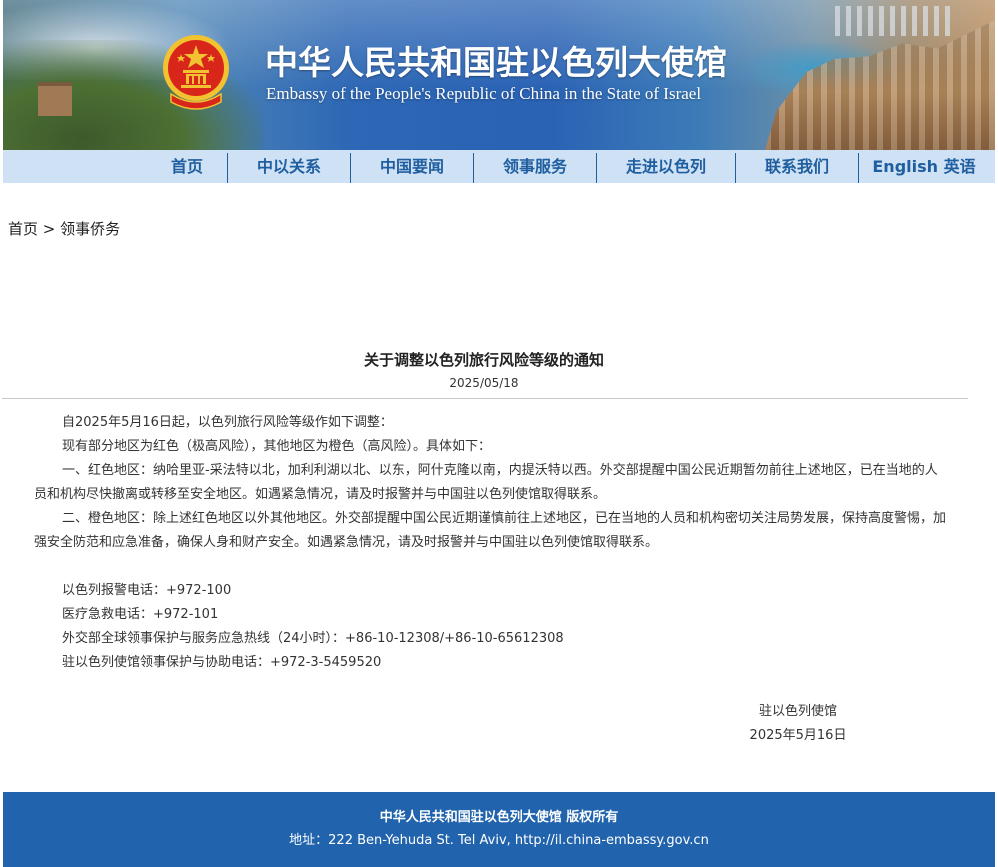 Image resolution: width=998 pixels, height=867 pixels. Describe the element at coordinates (90, 229) in the screenshot. I see `breadcrumb-current-link: 领事侨务` at that location.